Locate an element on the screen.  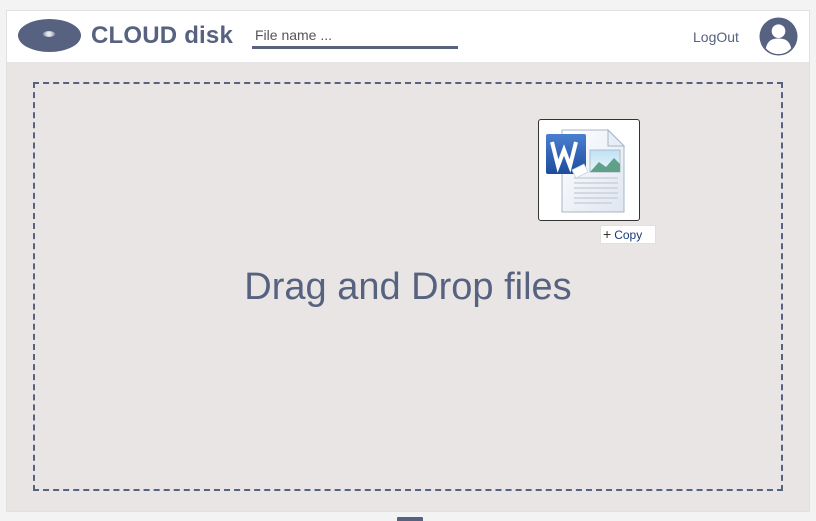
dragged-file-preview is located at coordinates (589, 170).